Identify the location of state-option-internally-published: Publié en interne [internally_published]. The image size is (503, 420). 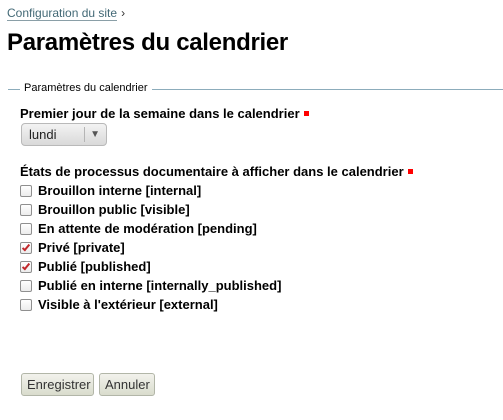
(150, 285).